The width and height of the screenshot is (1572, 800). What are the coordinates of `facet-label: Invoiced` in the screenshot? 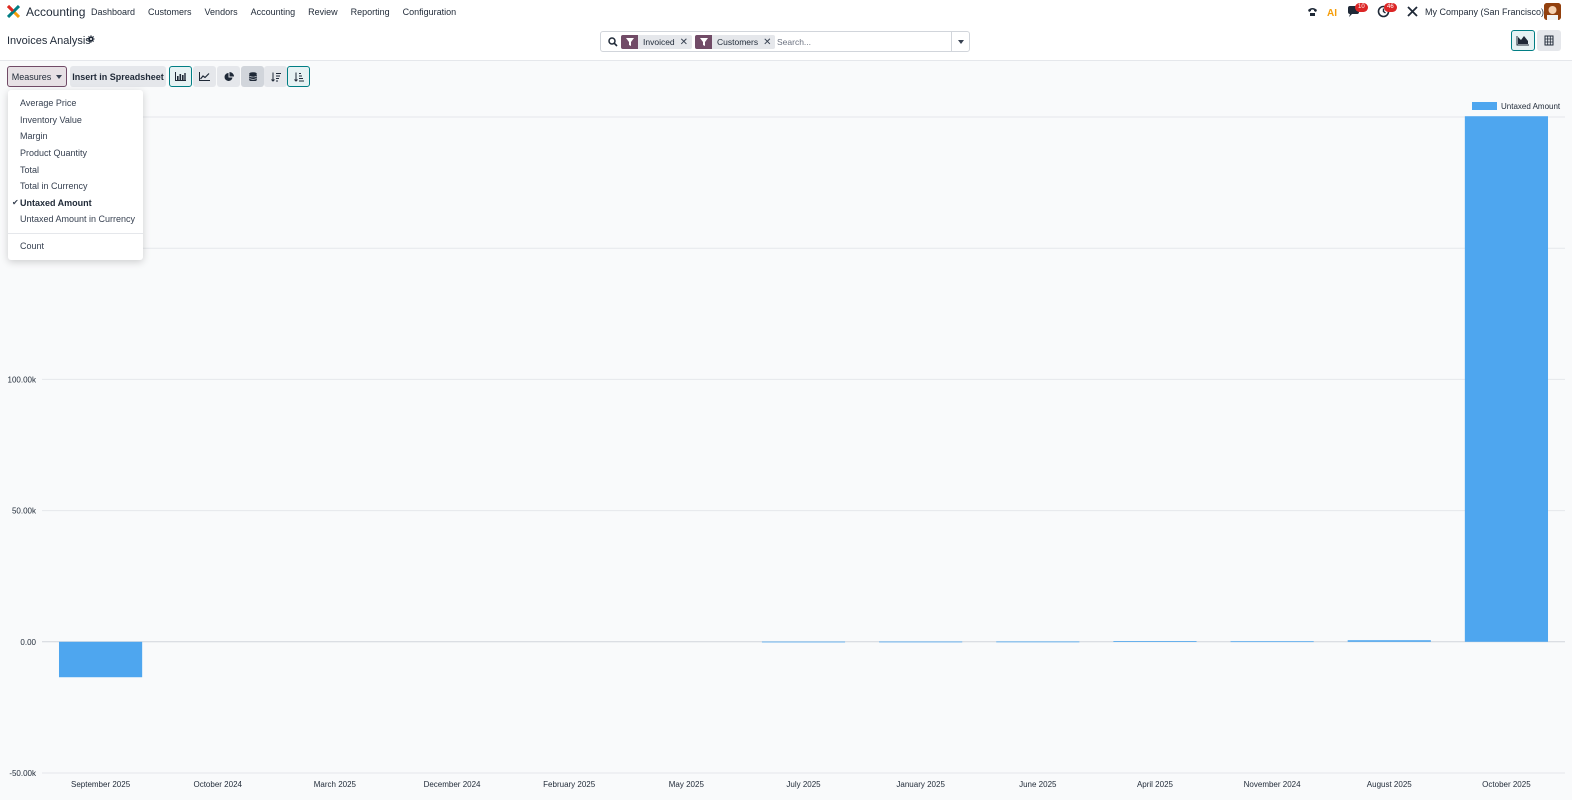 It's located at (659, 42).